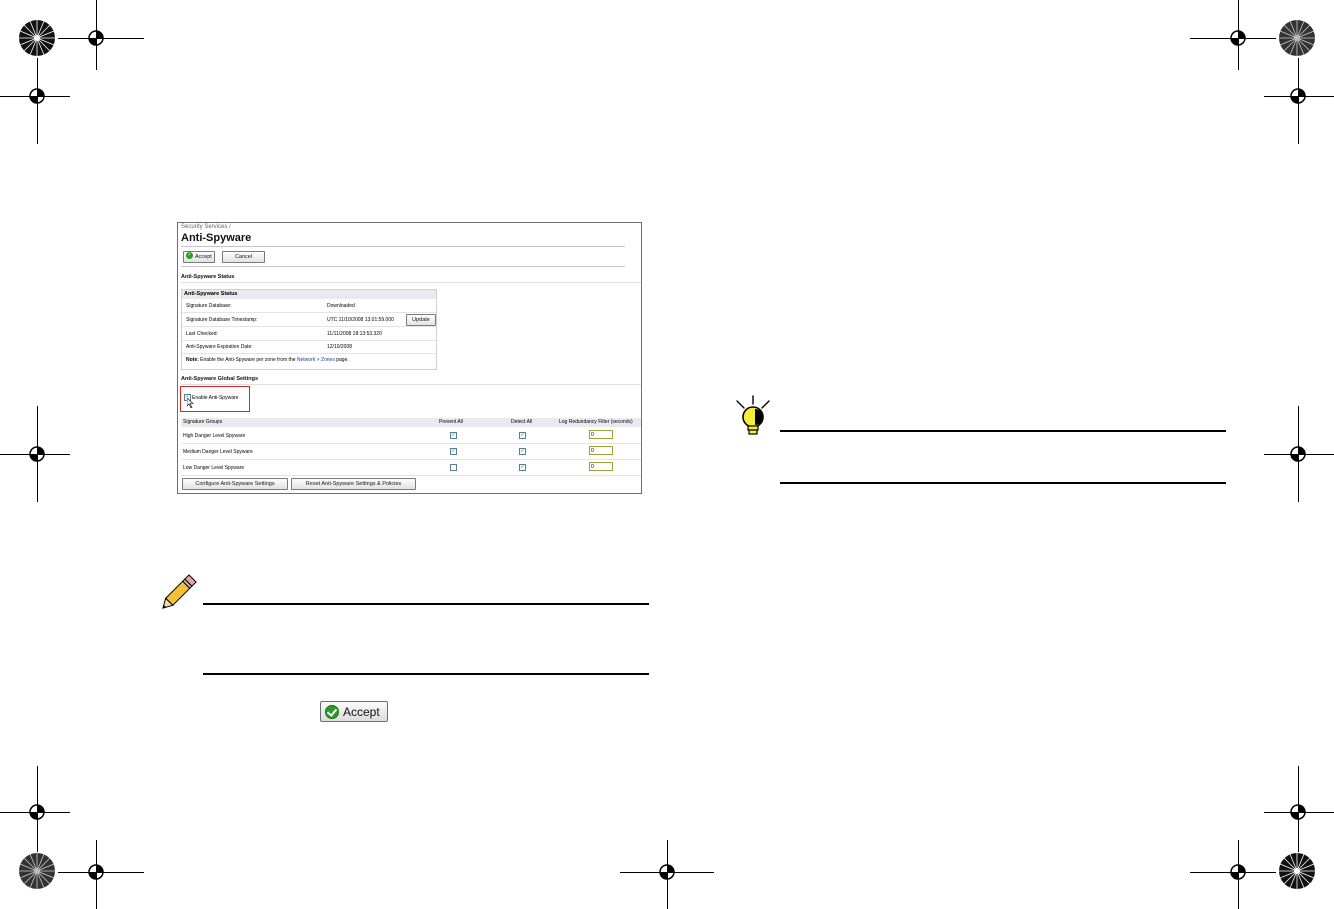  I want to click on page-title: Anti-Spyware, so click(216, 238).